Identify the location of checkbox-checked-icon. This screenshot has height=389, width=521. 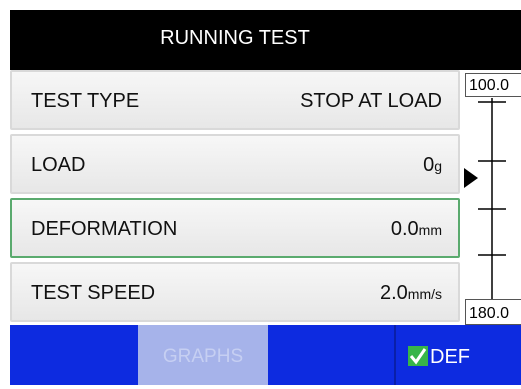
(418, 356).